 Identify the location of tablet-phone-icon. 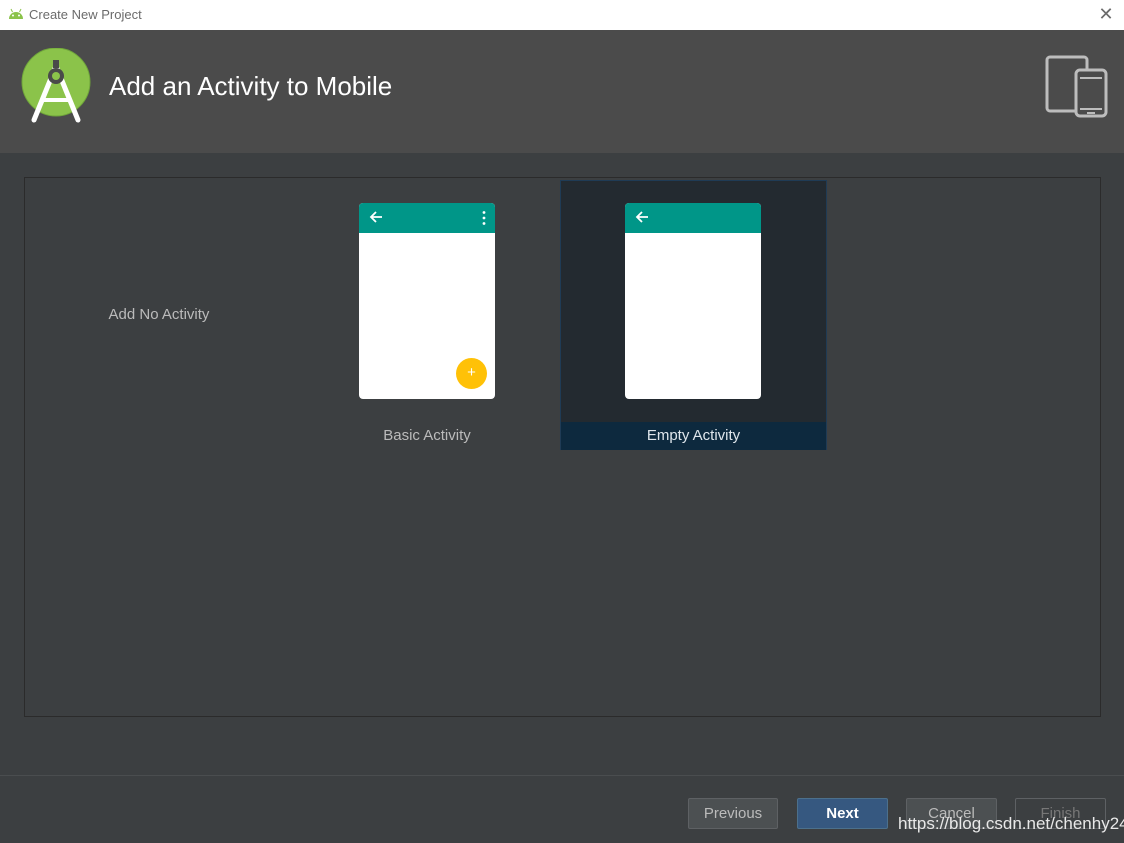
(1076, 86).